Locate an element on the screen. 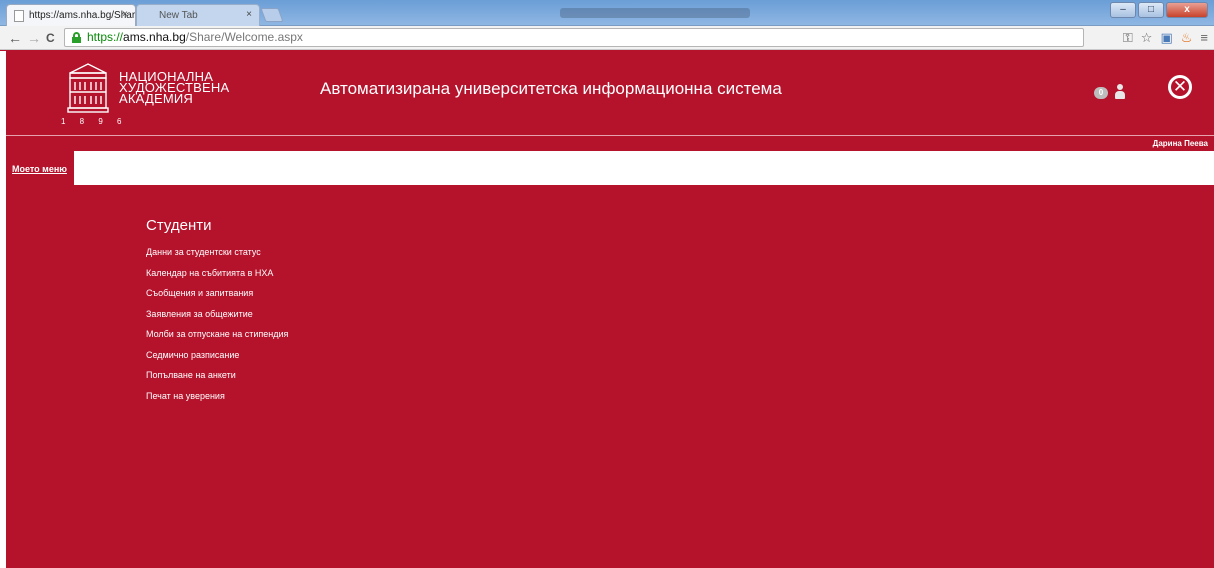 The image size is (1214, 568). browser-tab-new: New Tab × is located at coordinates (198, 15).